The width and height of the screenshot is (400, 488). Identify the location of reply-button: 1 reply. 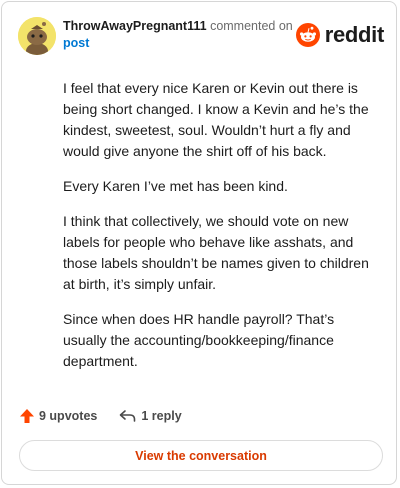
(150, 416).